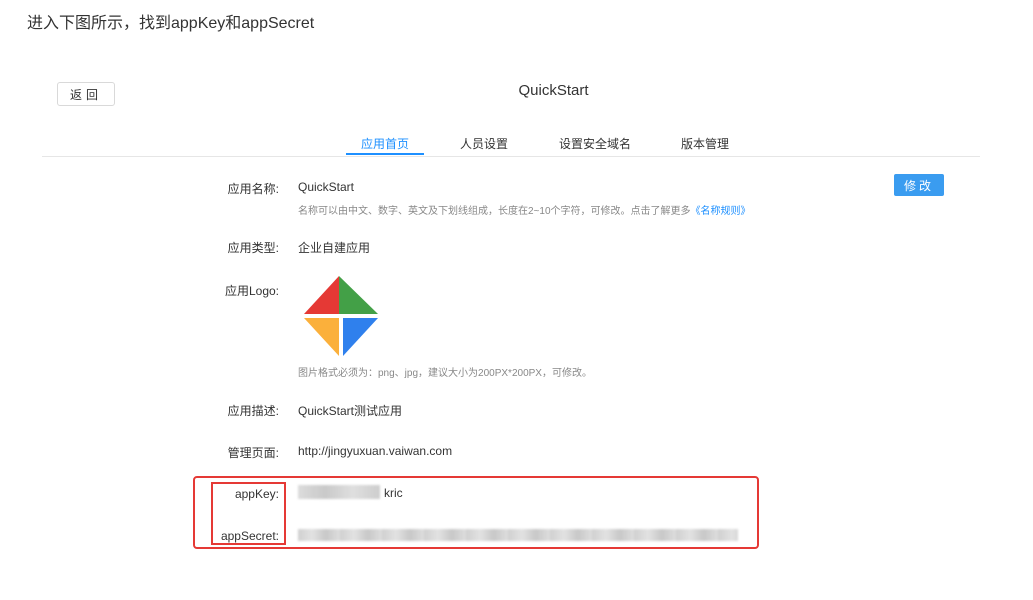 Image resolution: width=1033 pixels, height=600 pixels. I want to click on appsecret-label: appSecret:, so click(249, 536).